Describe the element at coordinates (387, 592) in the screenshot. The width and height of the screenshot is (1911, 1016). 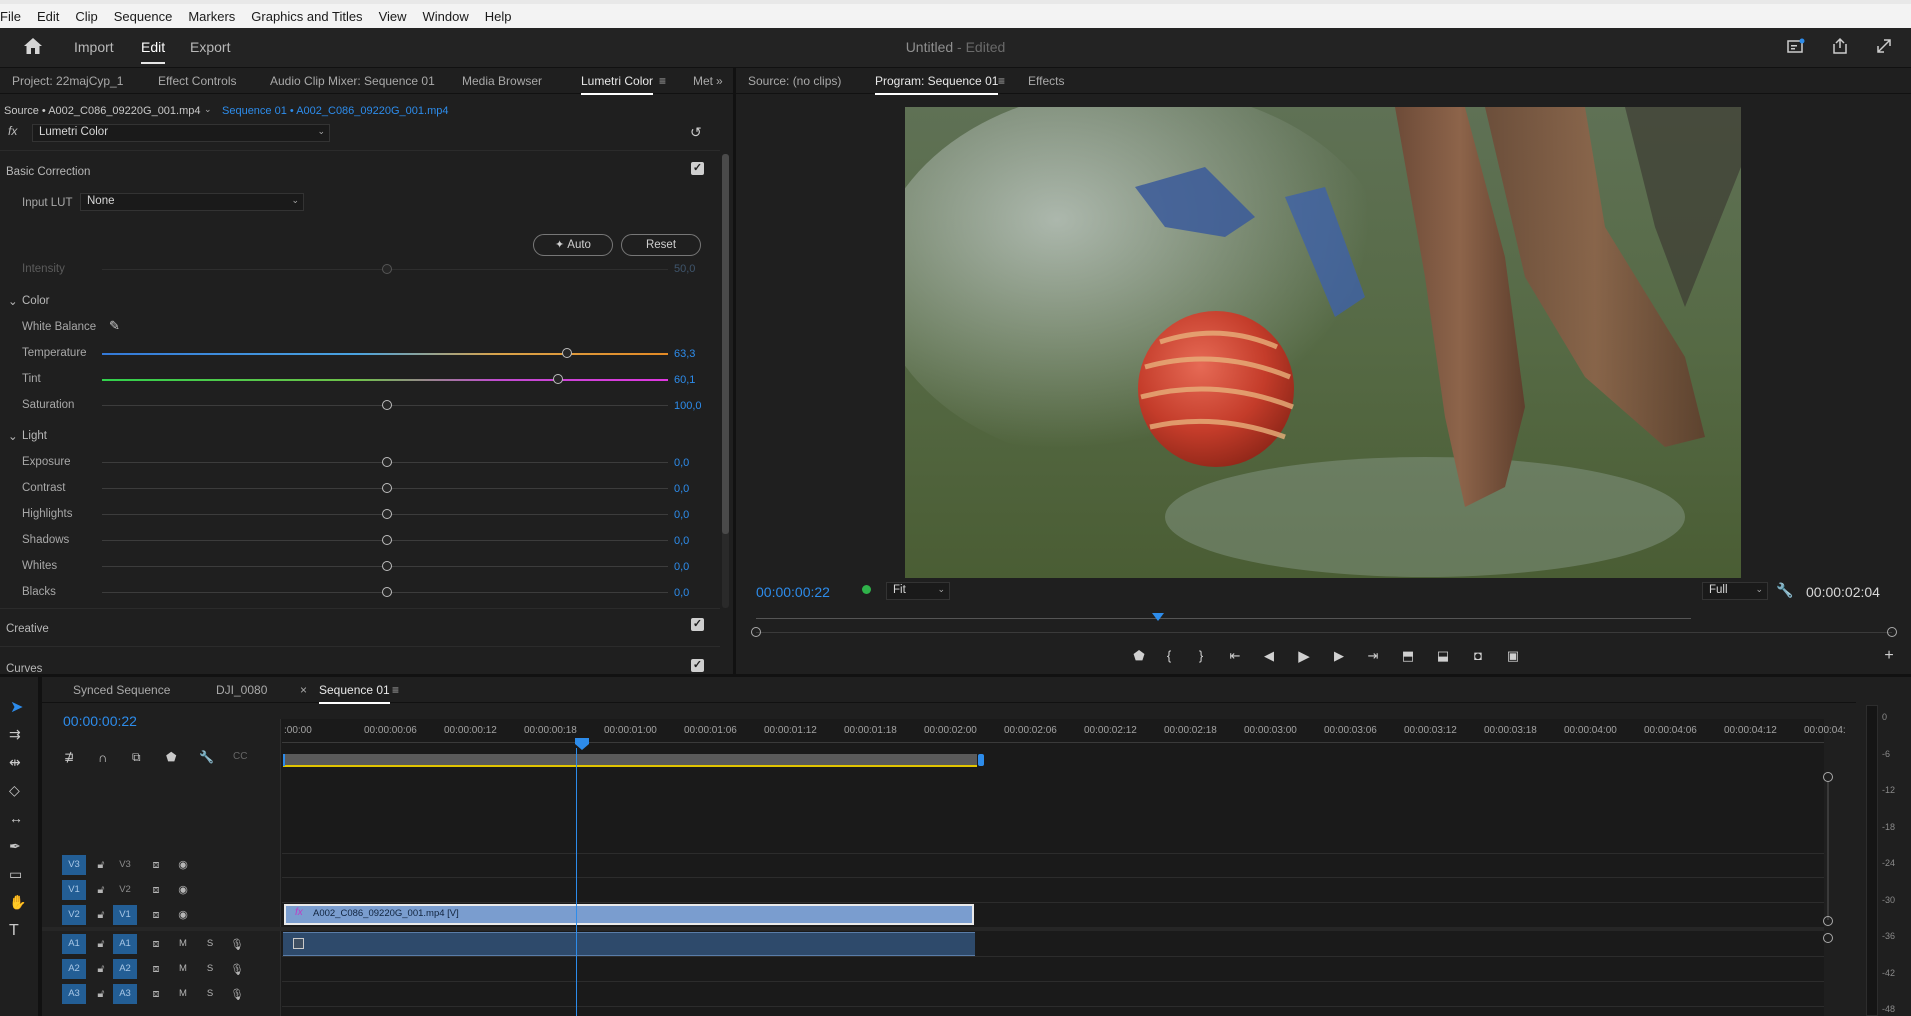
I see `blacks-knob` at that location.